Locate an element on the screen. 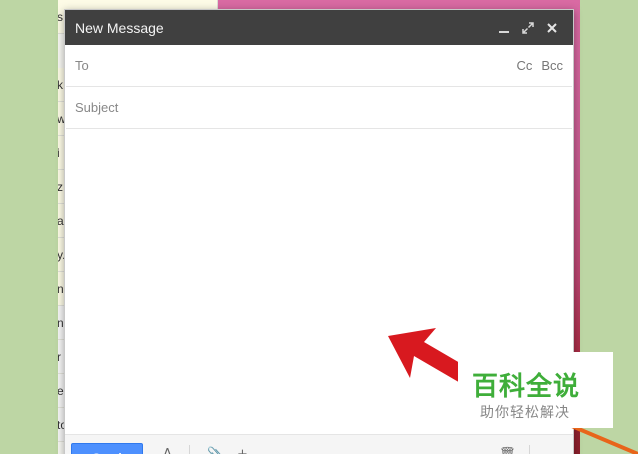 The height and width of the screenshot is (454, 638). insert-more-icon: + is located at coordinates (242, 450).